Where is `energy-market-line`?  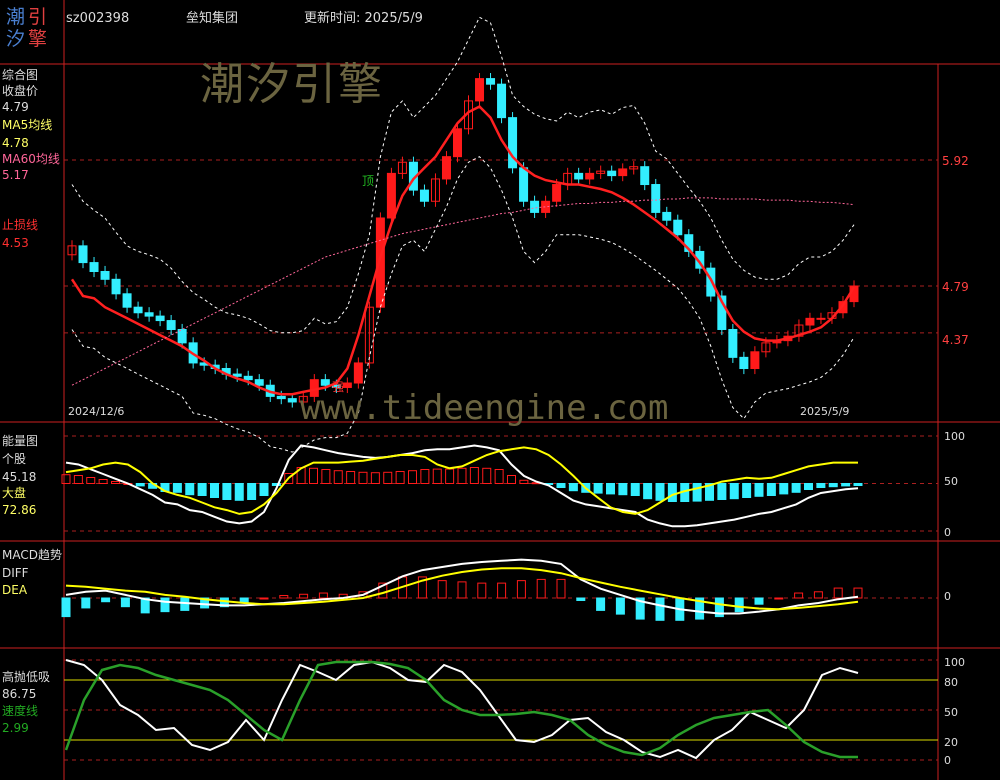 energy-market-line is located at coordinates (461, 480).